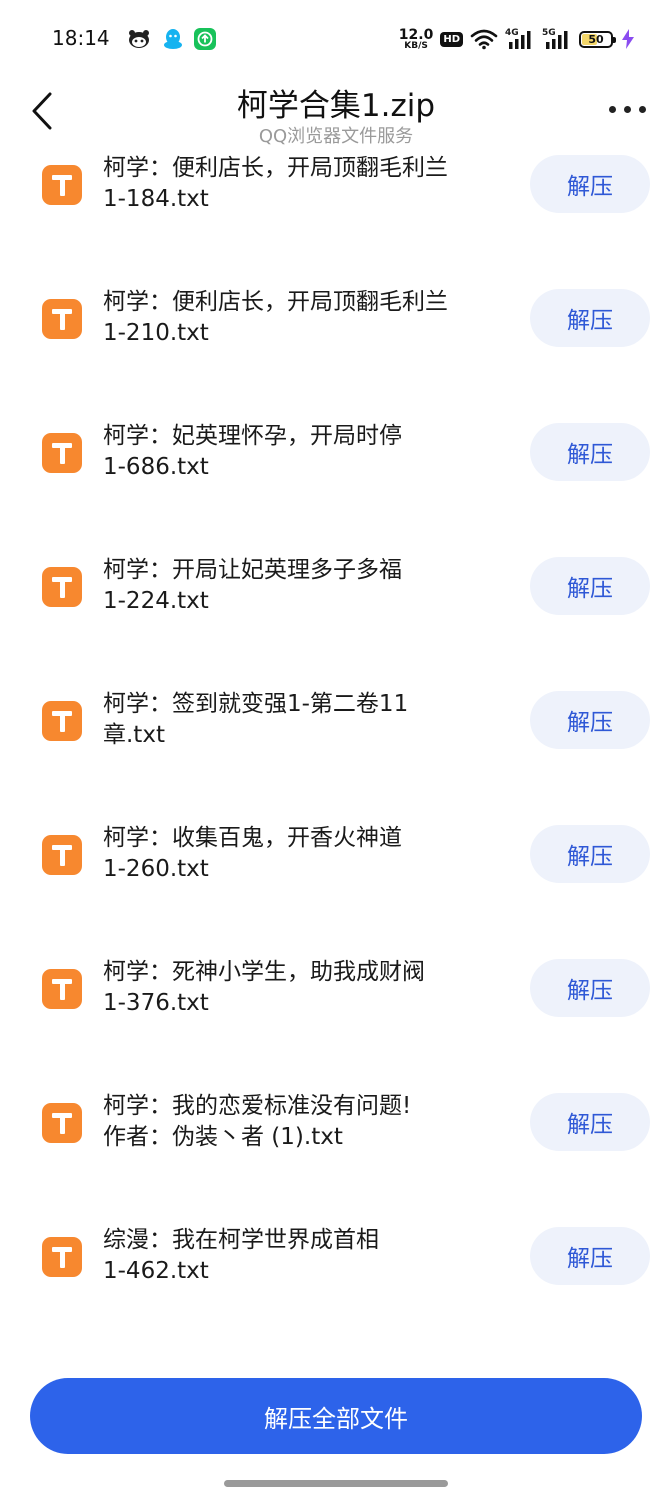  What do you see at coordinates (223, 1137) in the screenshot?
I see `file-name-line: 作者：伪装丶者 (1).txt` at bounding box center [223, 1137].